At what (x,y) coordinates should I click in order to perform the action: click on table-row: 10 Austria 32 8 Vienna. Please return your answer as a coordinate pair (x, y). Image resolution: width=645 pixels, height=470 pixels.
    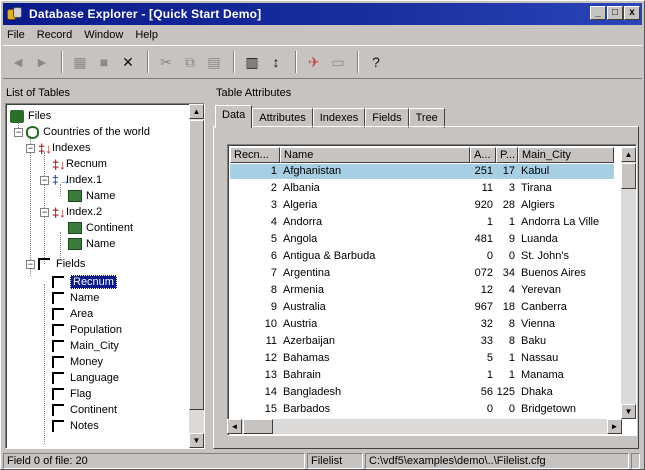
    Looking at the image, I should click on (422, 324).